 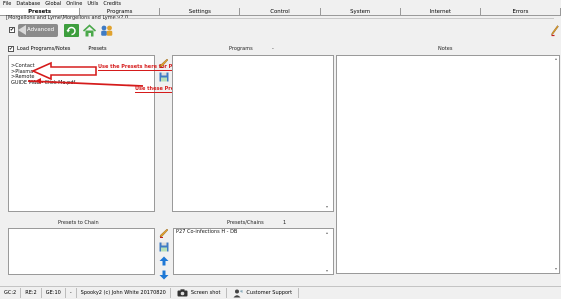 What do you see at coordinates (164, 247) in the screenshot?
I see `save-chain-button` at bounding box center [164, 247].